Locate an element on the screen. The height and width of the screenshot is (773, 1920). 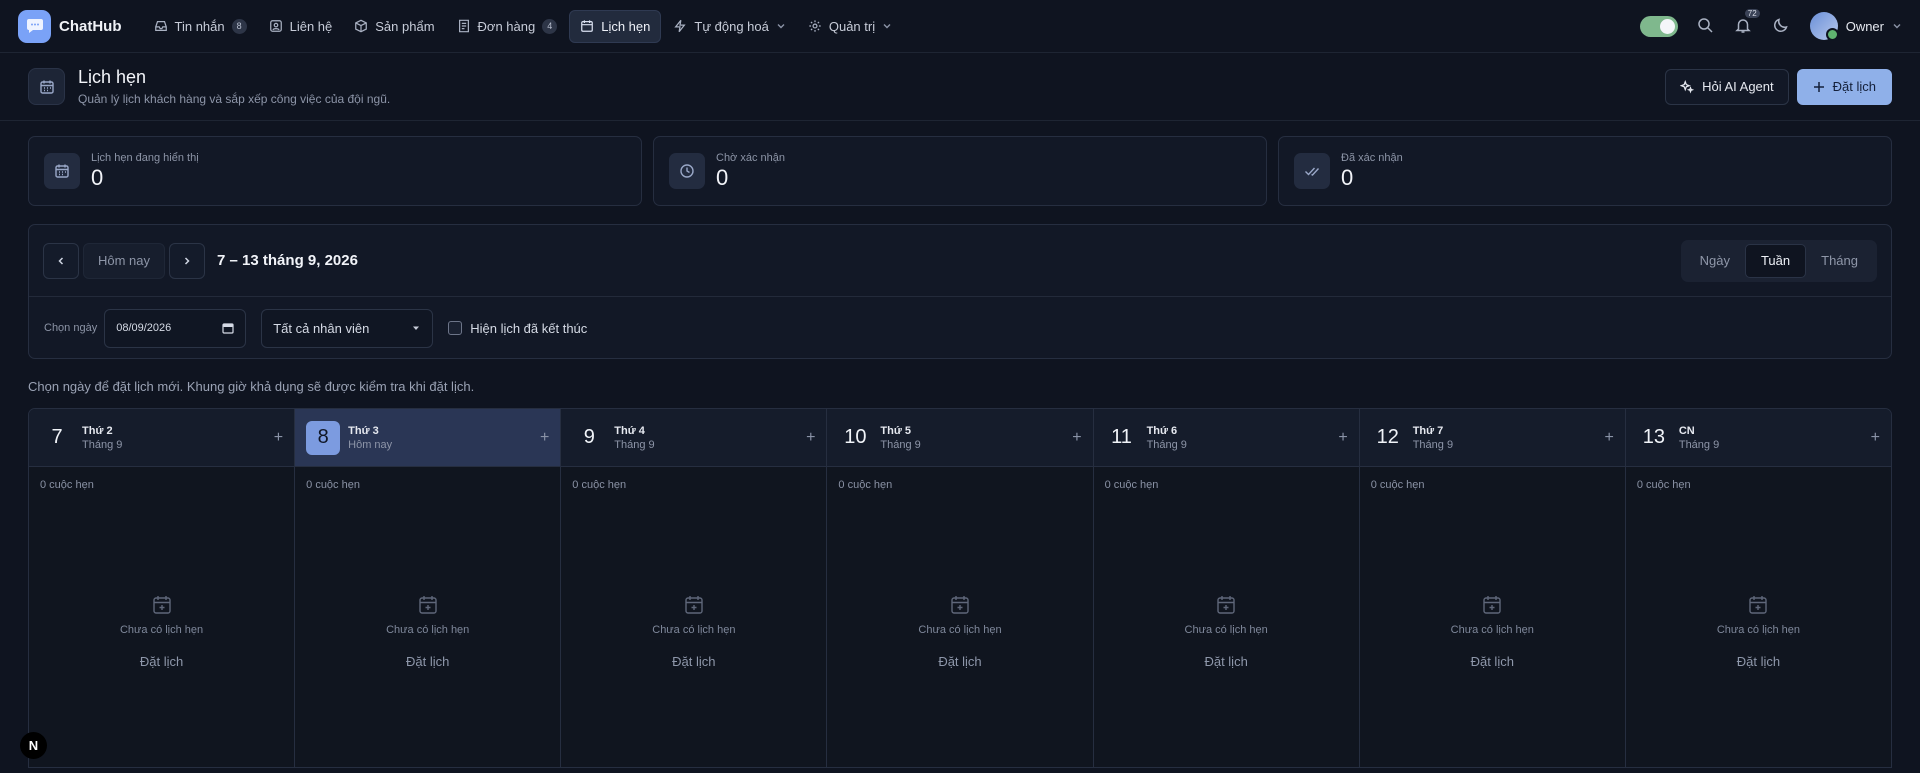
day-number: 13 is located at coordinates (1653, 437).